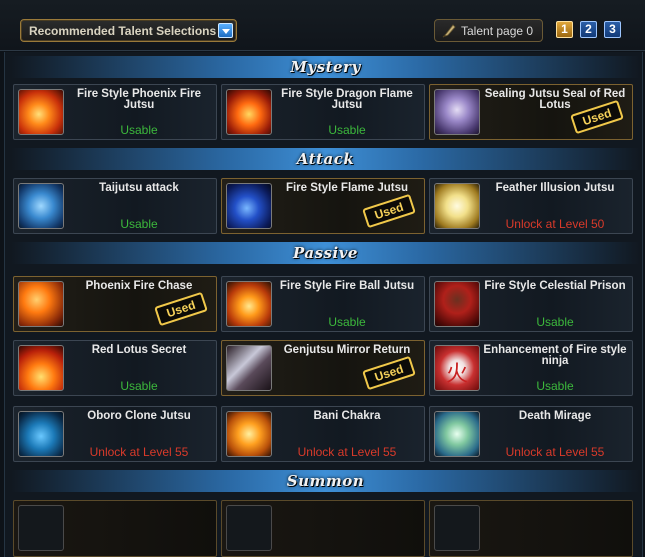  What do you see at coordinates (41, 304) in the screenshot?
I see `phoenix-chase-icon` at bounding box center [41, 304].